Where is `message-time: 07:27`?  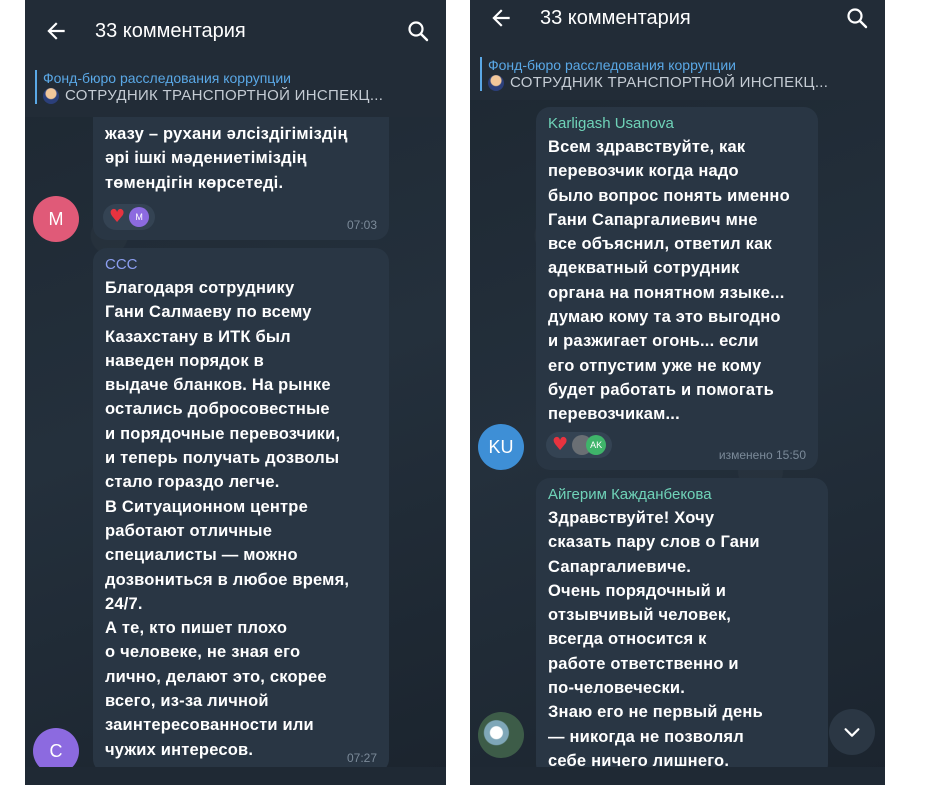
message-time: 07:27 is located at coordinates (361, 758).